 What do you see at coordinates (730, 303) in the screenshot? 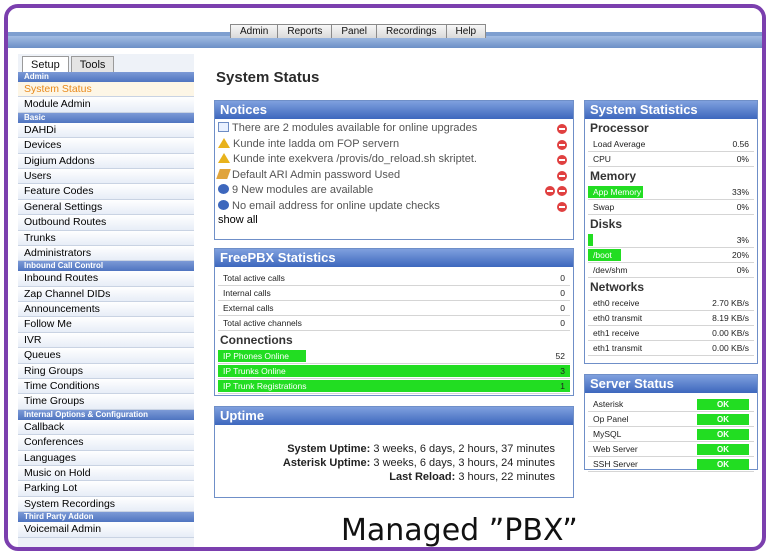
I see `network-row-value: 2.70 KB/s` at bounding box center [730, 303].